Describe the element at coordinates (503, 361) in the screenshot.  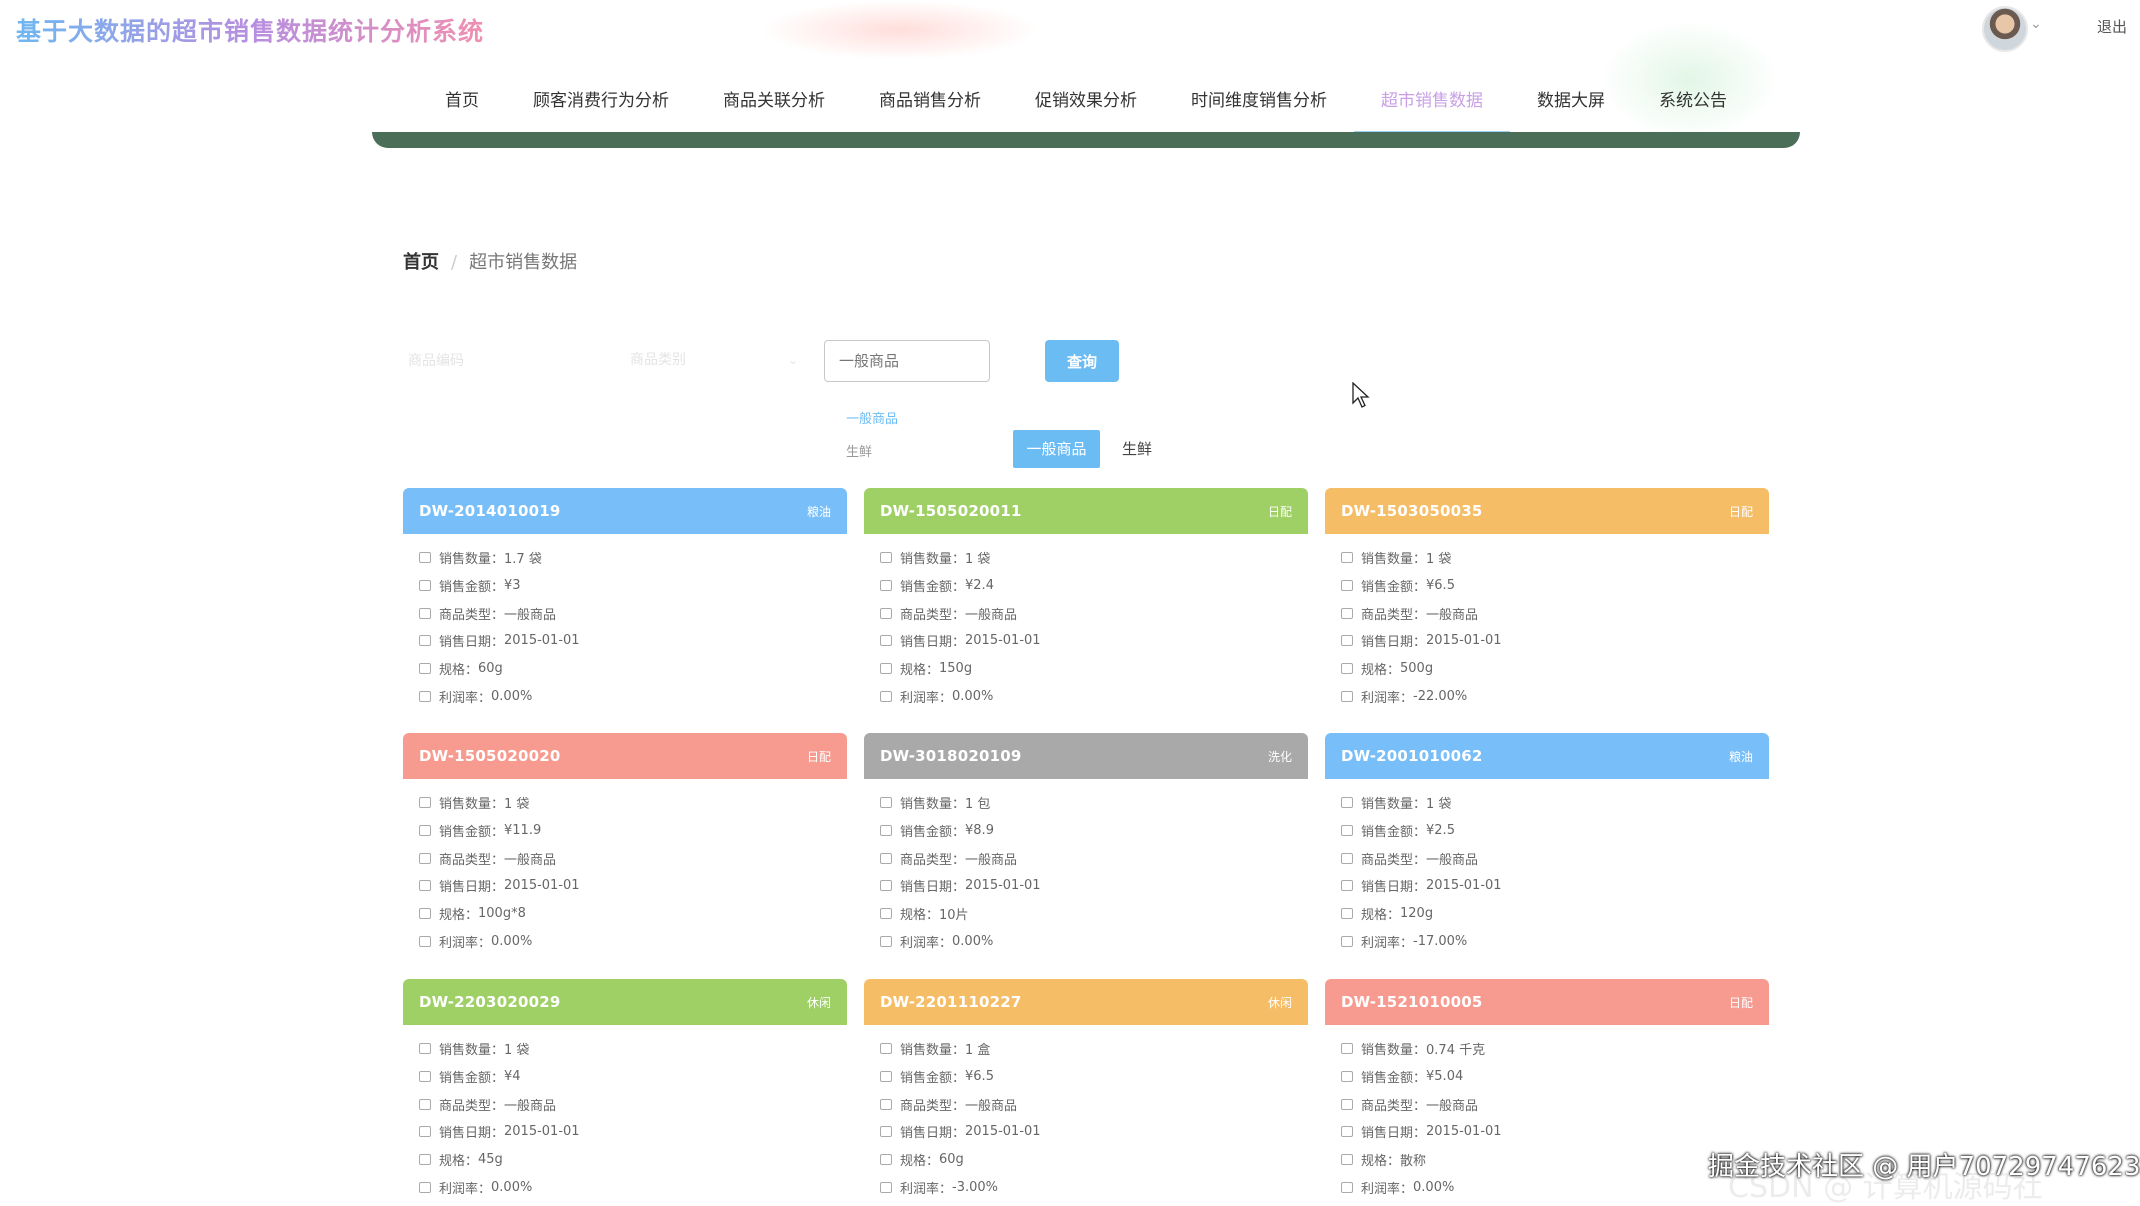
I see `product-code-input` at that location.